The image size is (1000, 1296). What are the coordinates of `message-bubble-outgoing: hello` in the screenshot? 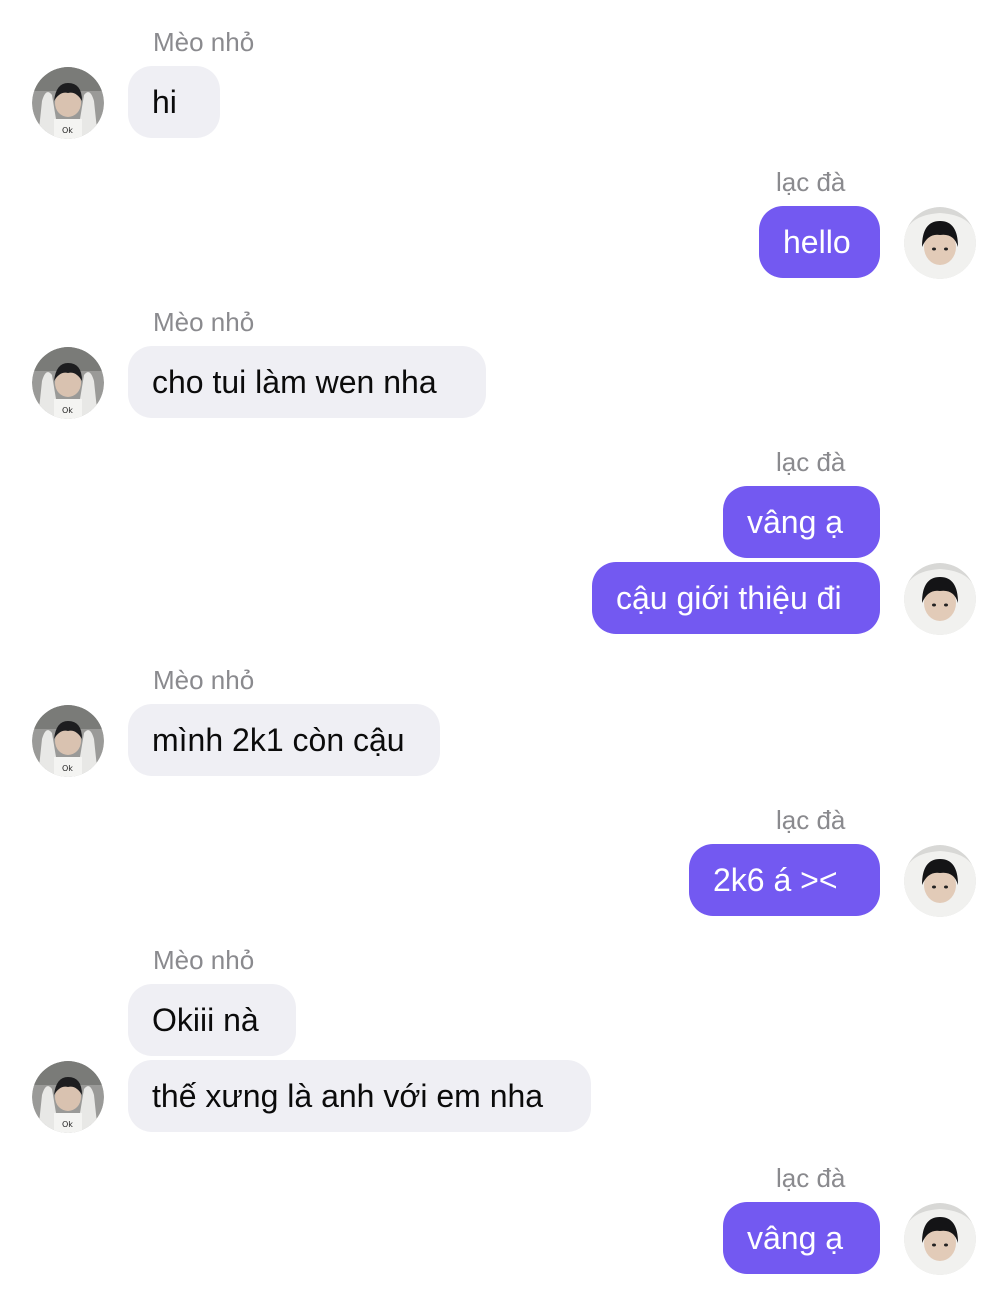 It's located at (819, 242).